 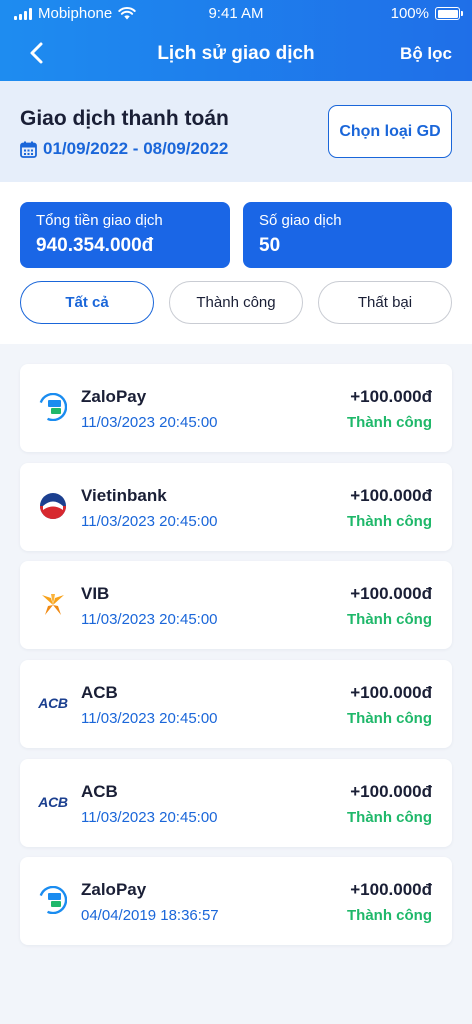 What do you see at coordinates (53, 506) in the screenshot?
I see `vietinbank-icon` at bounding box center [53, 506].